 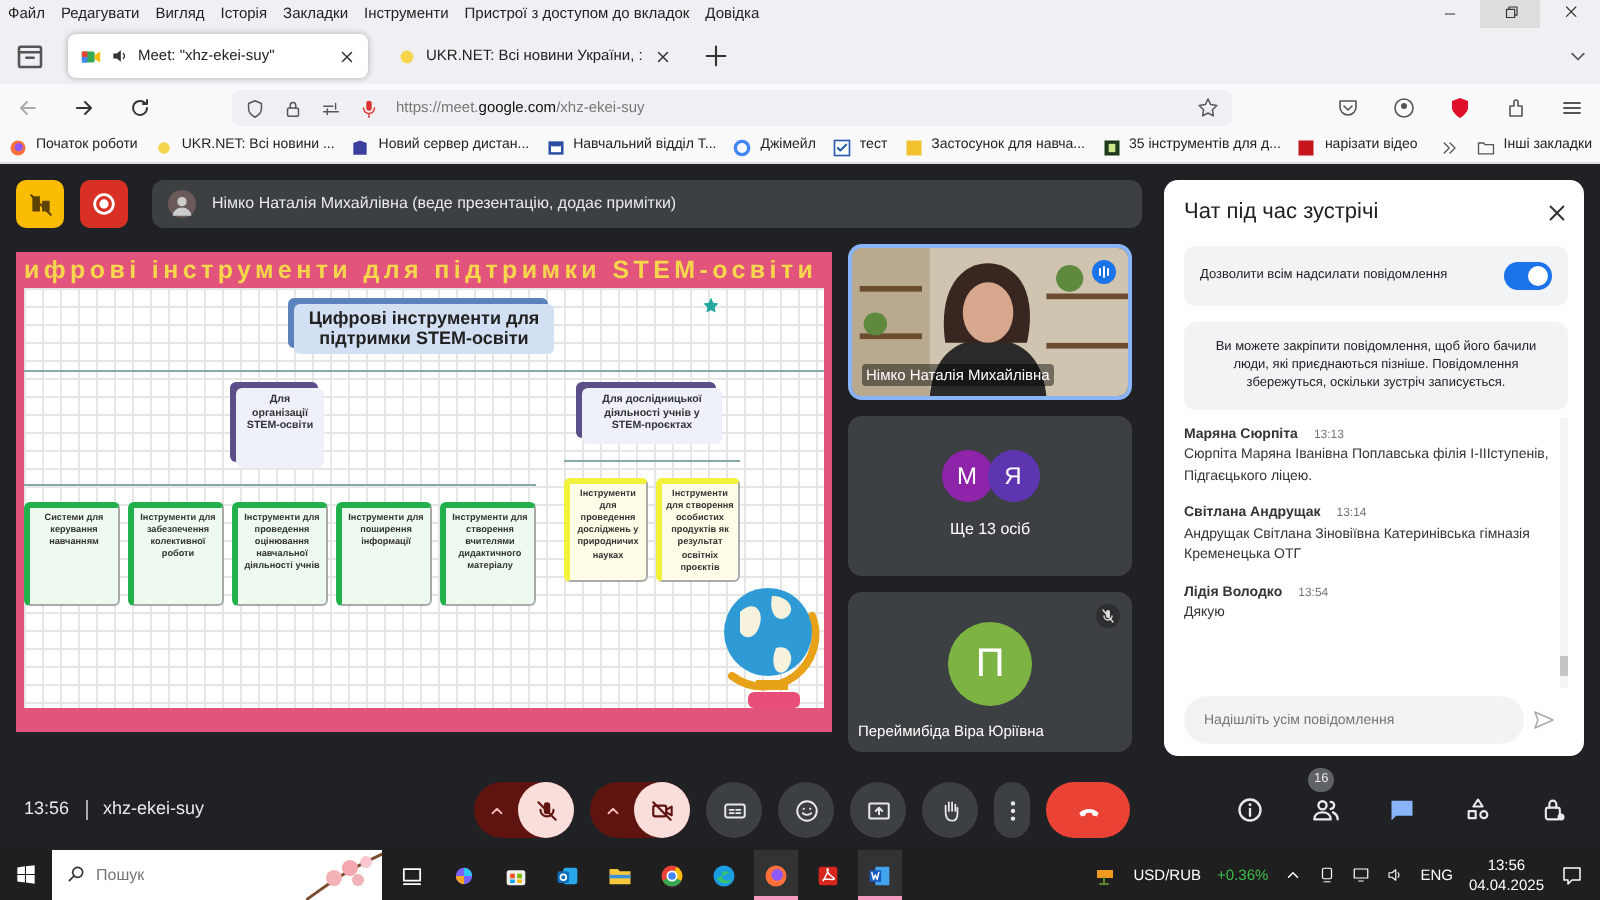 I want to click on shield-icon, so click(x=255, y=108).